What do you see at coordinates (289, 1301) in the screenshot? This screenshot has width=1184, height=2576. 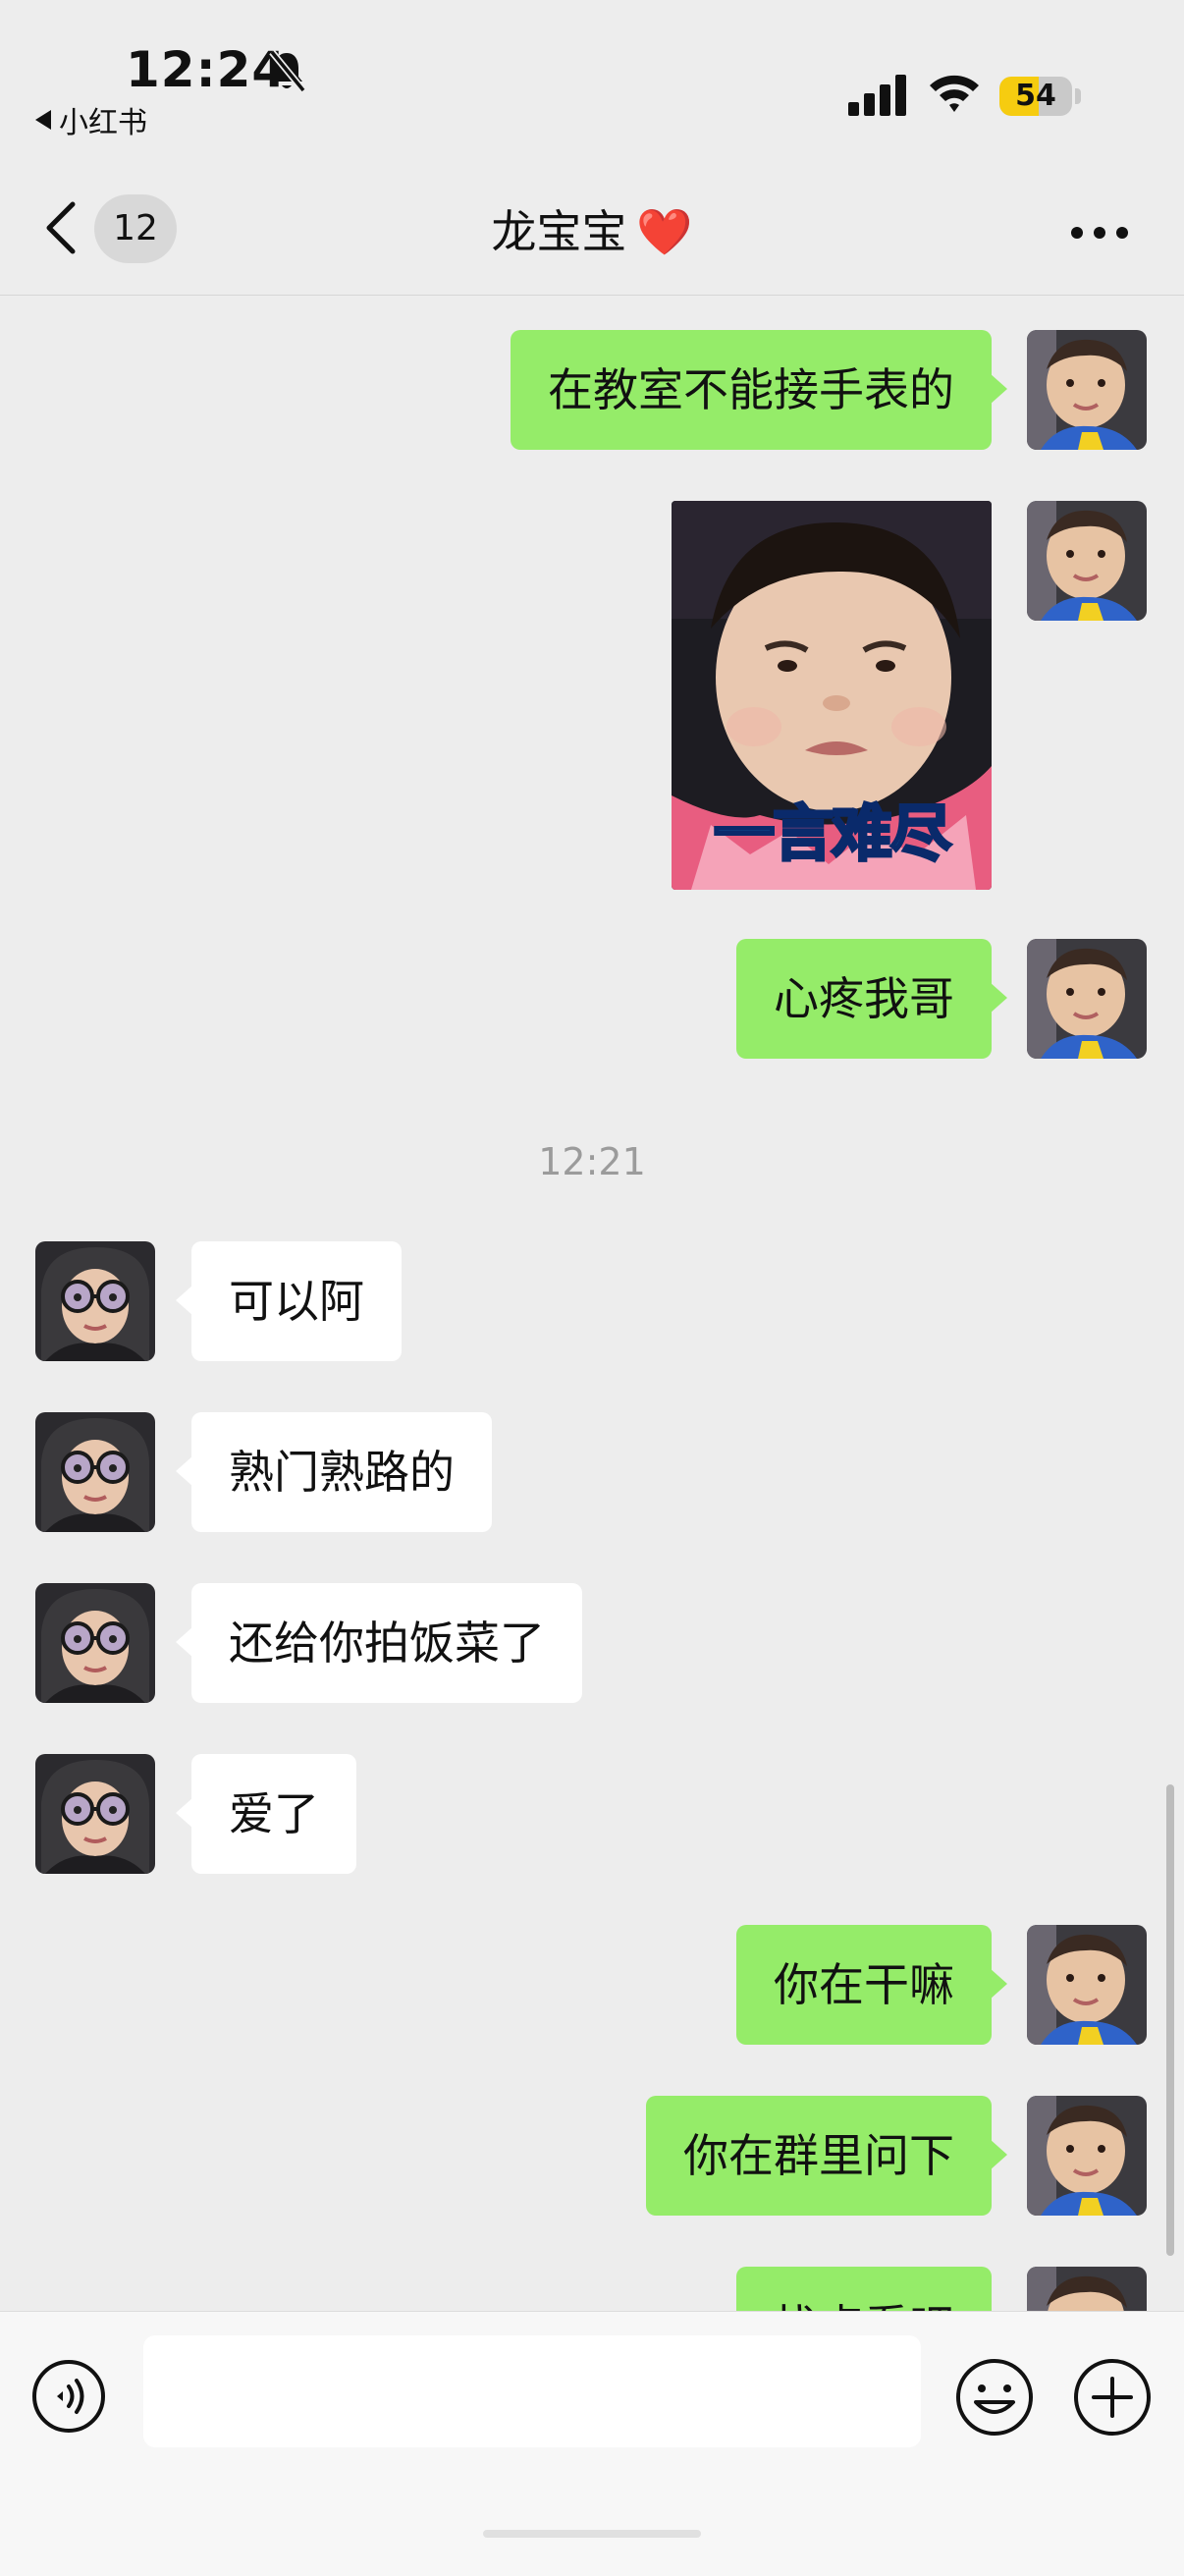 I see `incoming-message-bubble: 可以阿` at bounding box center [289, 1301].